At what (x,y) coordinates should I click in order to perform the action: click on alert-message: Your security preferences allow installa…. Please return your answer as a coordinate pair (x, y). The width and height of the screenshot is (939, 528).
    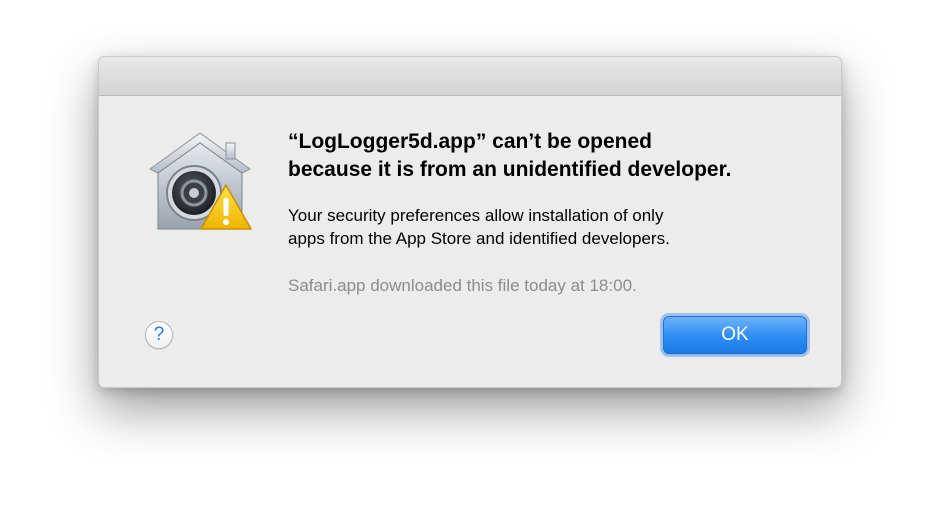
    Looking at the image, I should click on (558, 227).